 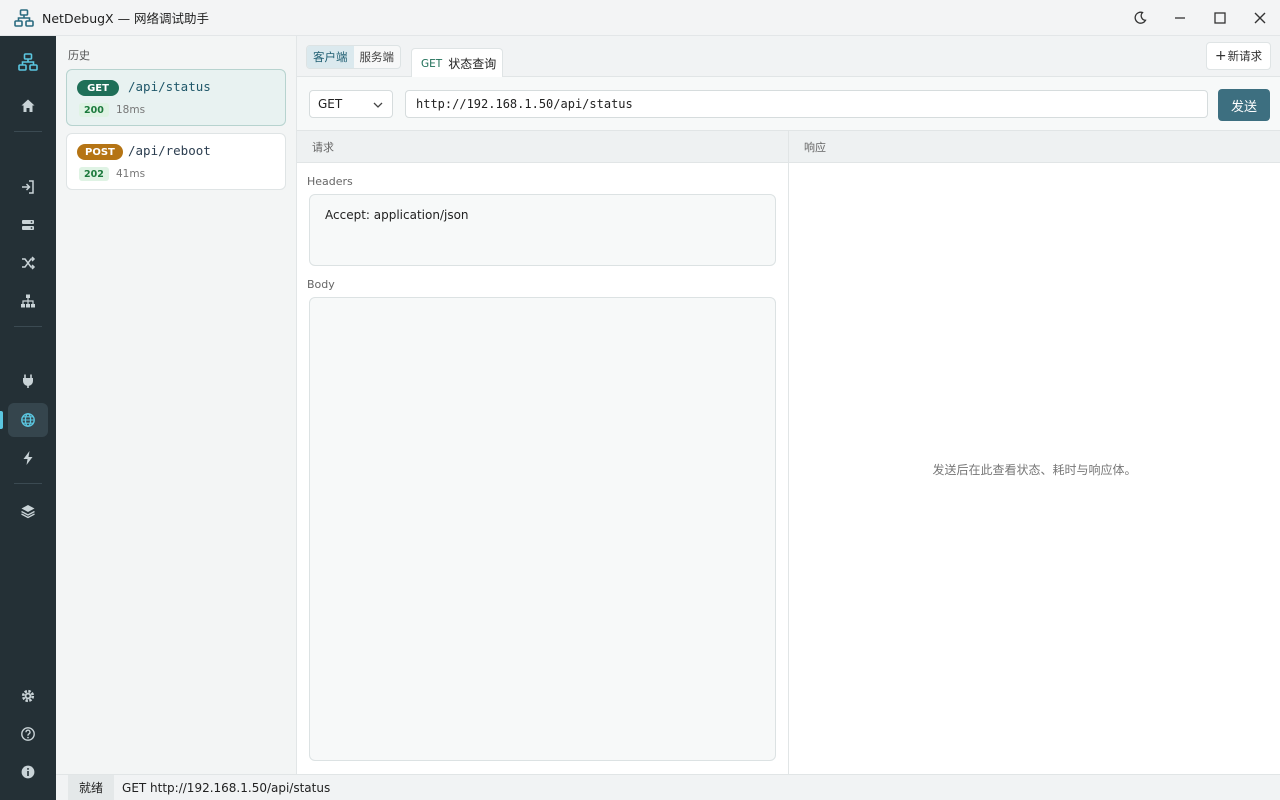 I want to click on help-icon, so click(x=28, y=734).